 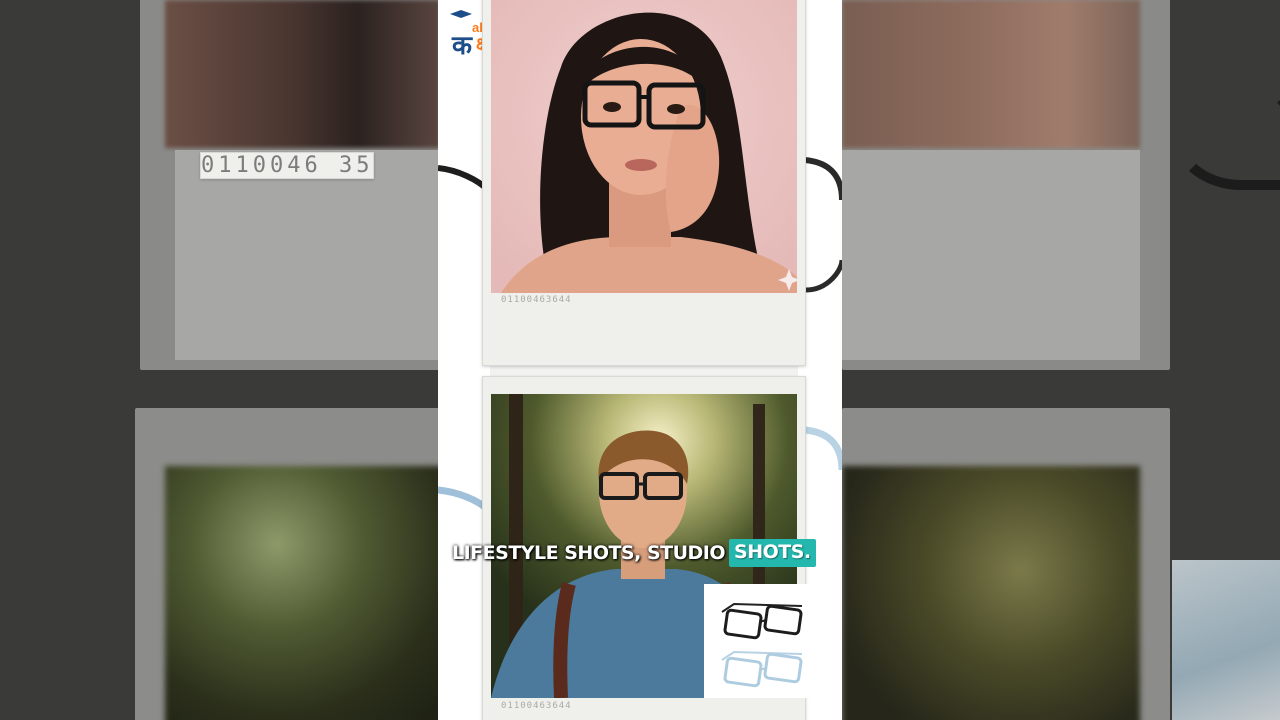 What do you see at coordinates (461, 14) in the screenshot?
I see `graduation-cap-icon` at bounding box center [461, 14].